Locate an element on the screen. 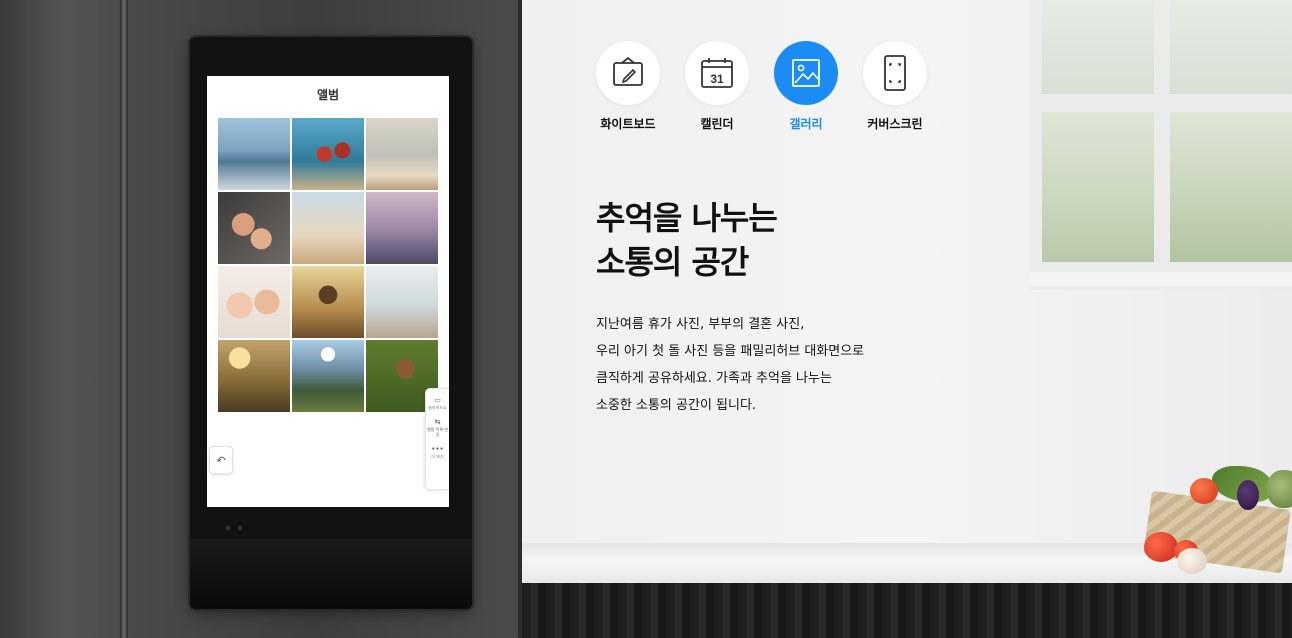 Image resolution: width=1292 pixels, height=638 pixels. back-button: ↶ is located at coordinates (221, 460).